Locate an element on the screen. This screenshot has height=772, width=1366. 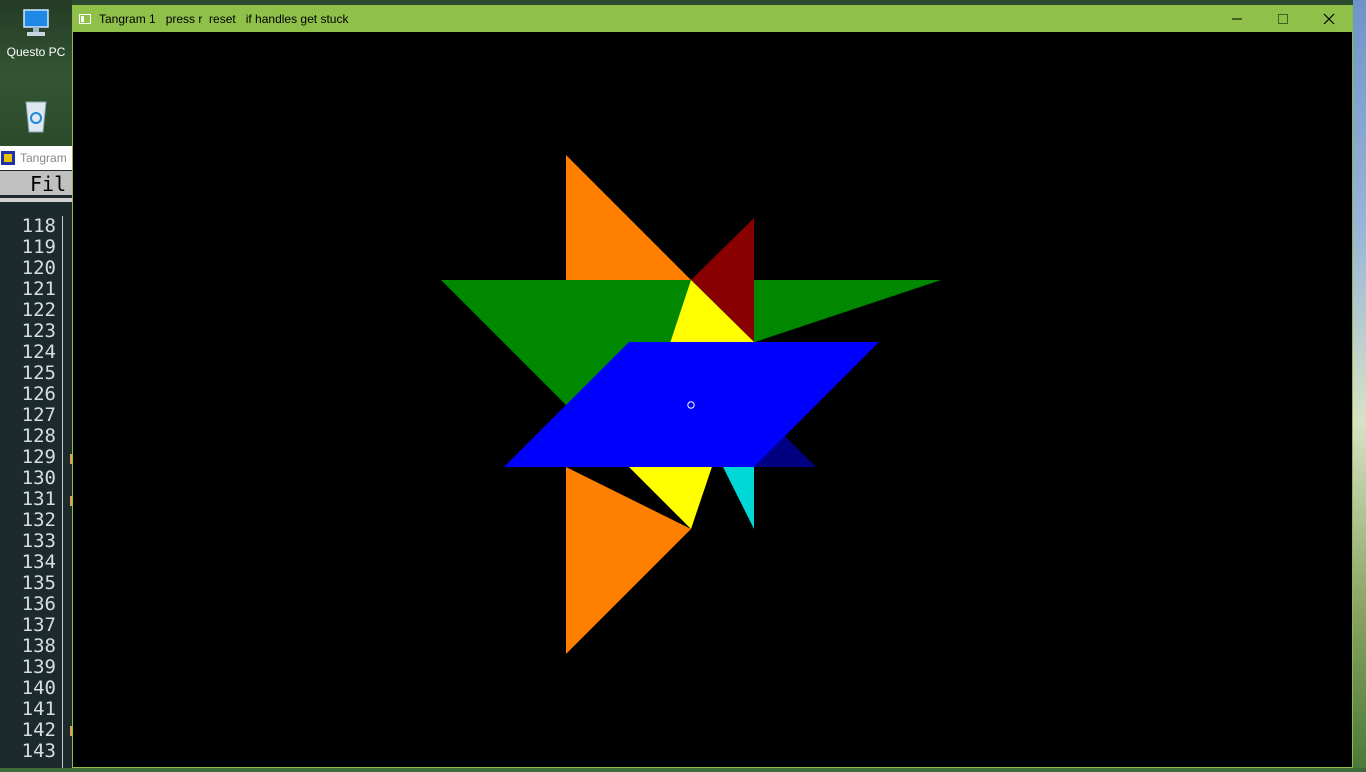
background-window-menubar: Fil is located at coordinates (36, 183).